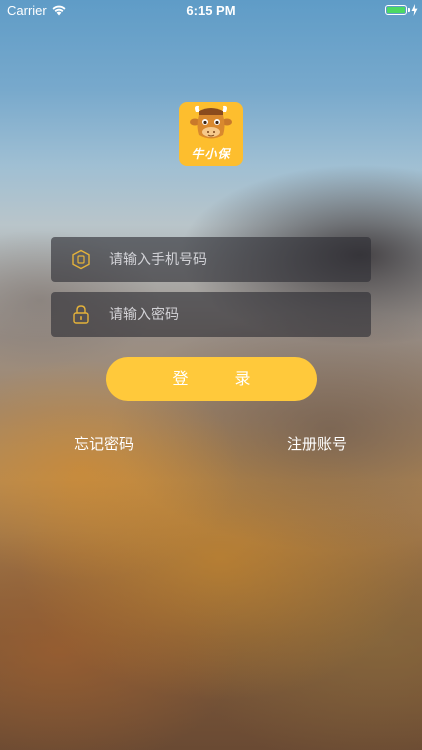  I want to click on app-logo: 牛小保, so click(211, 134).